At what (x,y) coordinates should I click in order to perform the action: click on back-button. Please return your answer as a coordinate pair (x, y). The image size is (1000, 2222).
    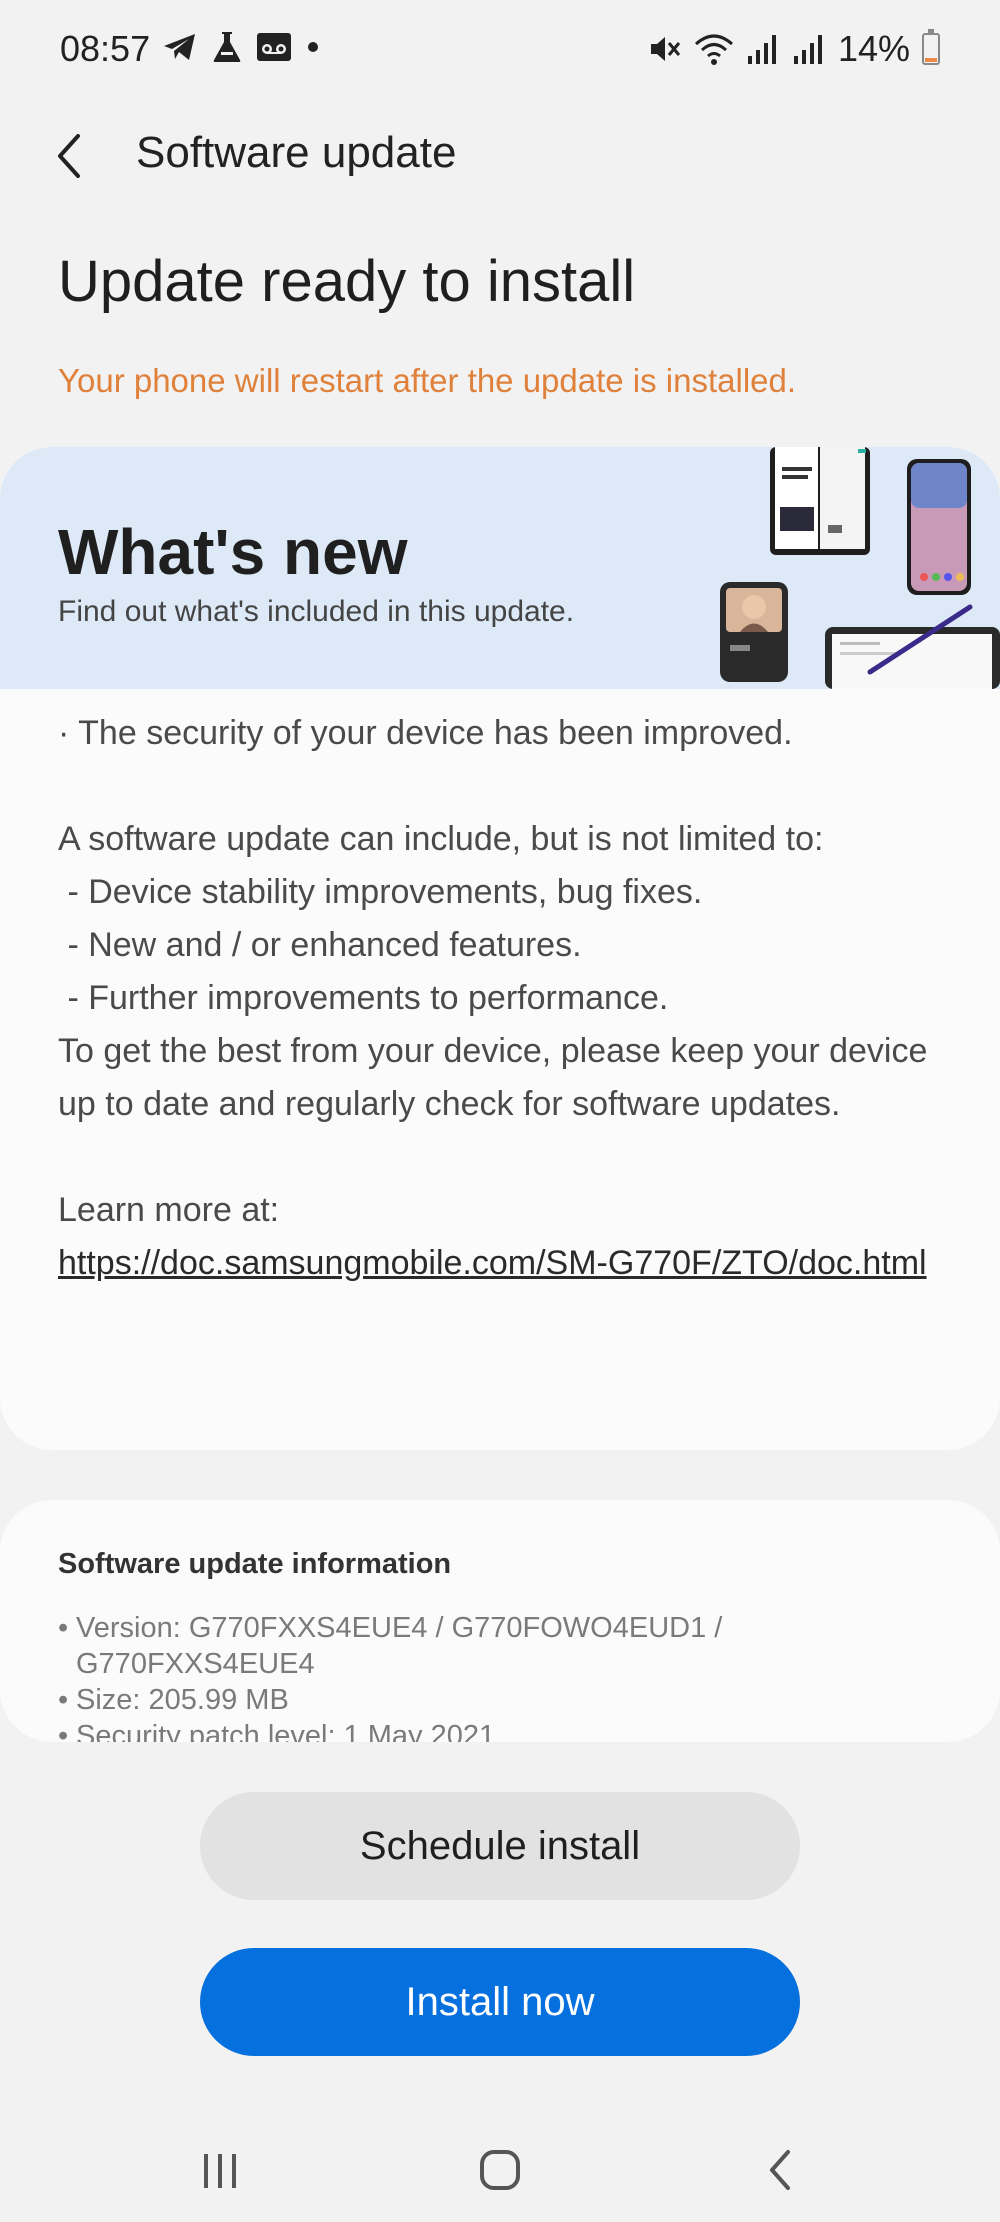
    Looking at the image, I should click on (69, 156).